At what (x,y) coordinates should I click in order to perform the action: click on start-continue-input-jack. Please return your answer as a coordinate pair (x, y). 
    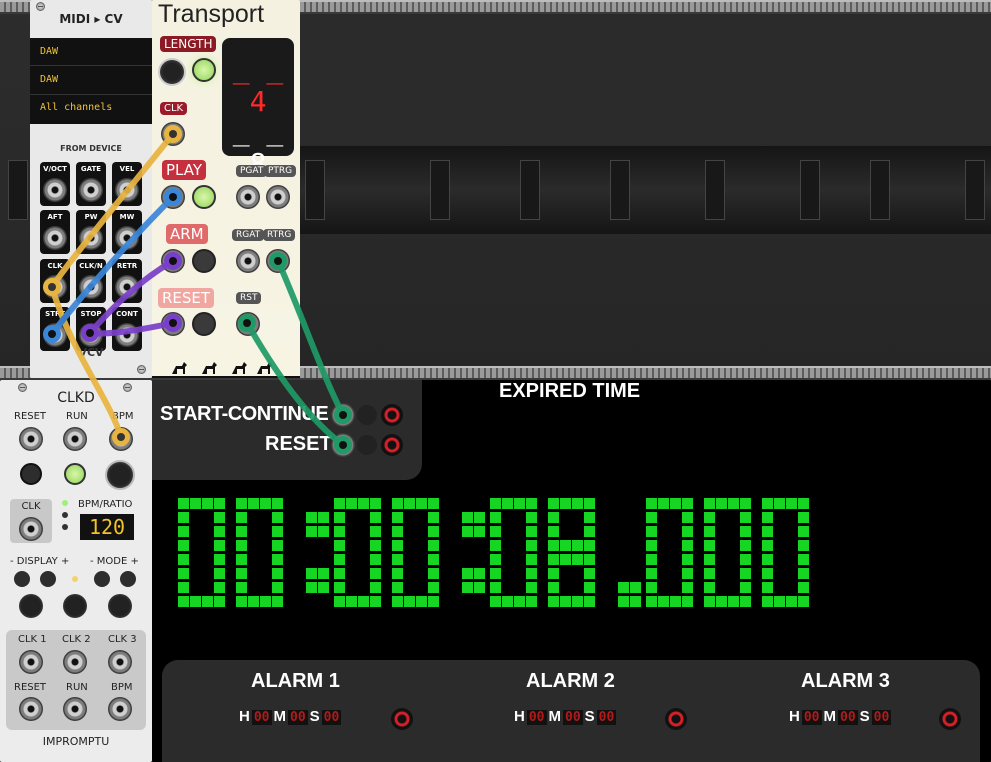
    Looking at the image, I should click on (343, 415).